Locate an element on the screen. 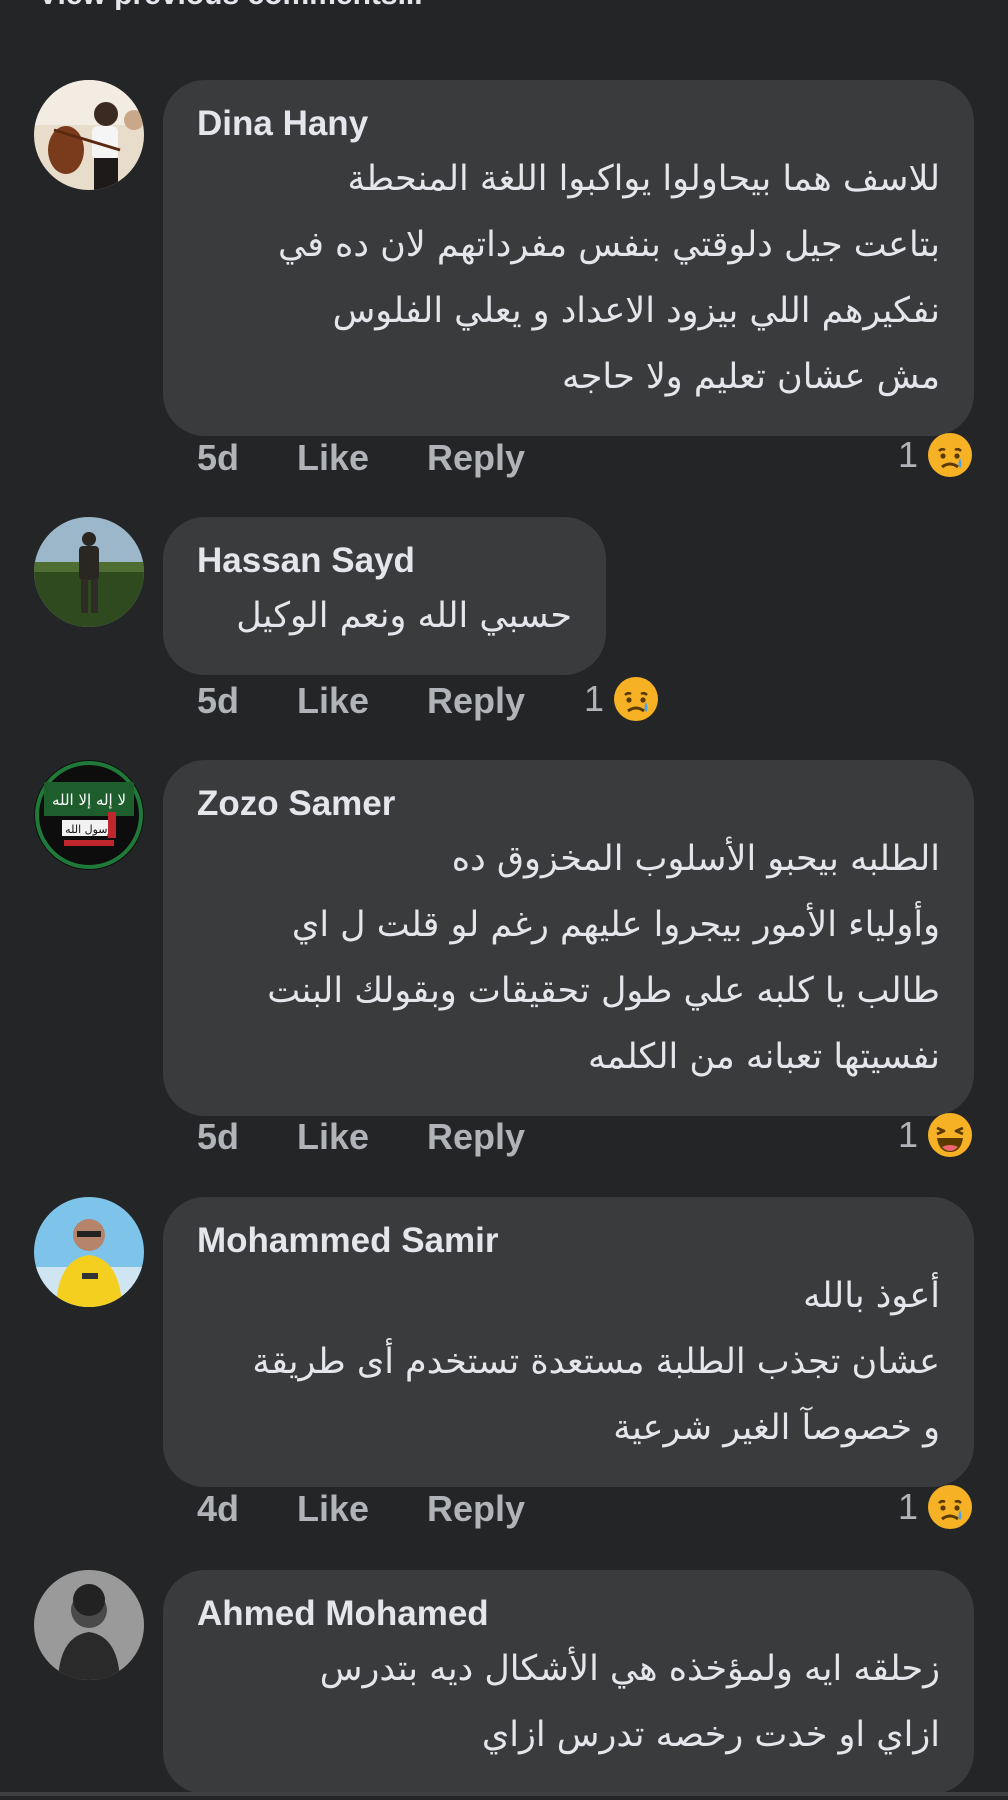 This screenshot has height=1800, width=1008. avatar-man-field-icon is located at coordinates (89, 572).